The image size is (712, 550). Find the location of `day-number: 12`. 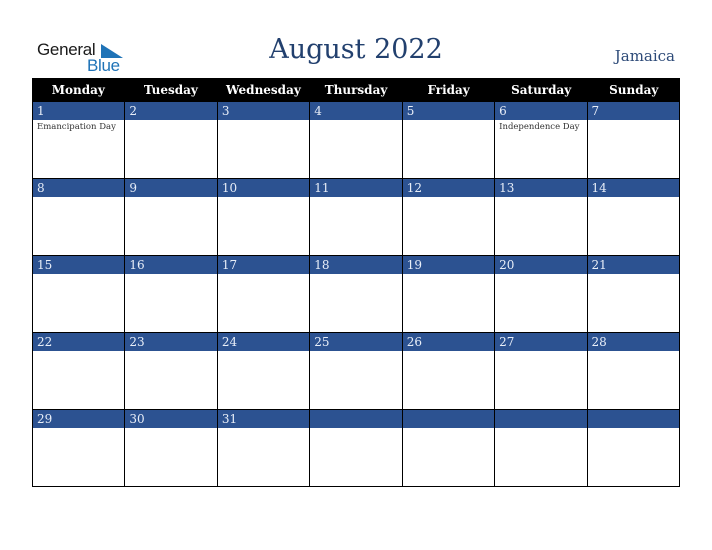

day-number: 12 is located at coordinates (448, 188).